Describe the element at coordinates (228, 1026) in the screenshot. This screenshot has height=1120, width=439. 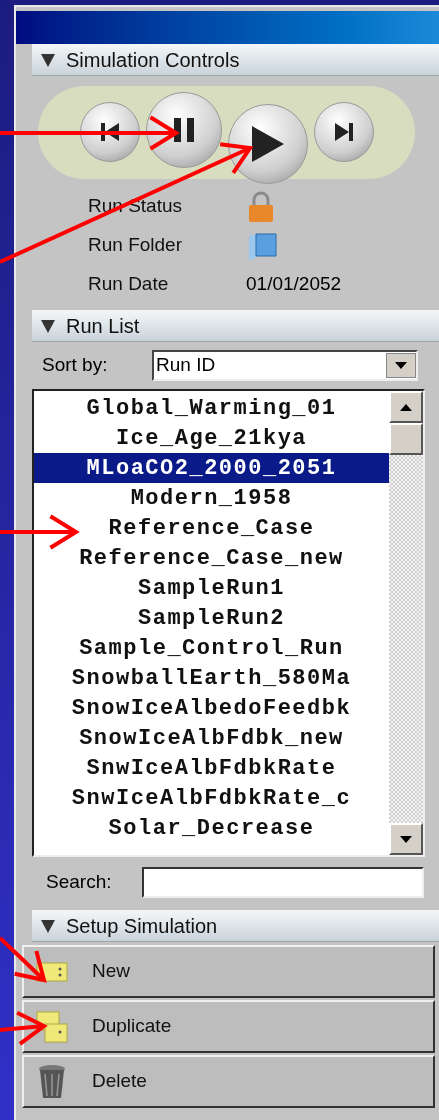
I see `setup-button: Duplicate` at that location.